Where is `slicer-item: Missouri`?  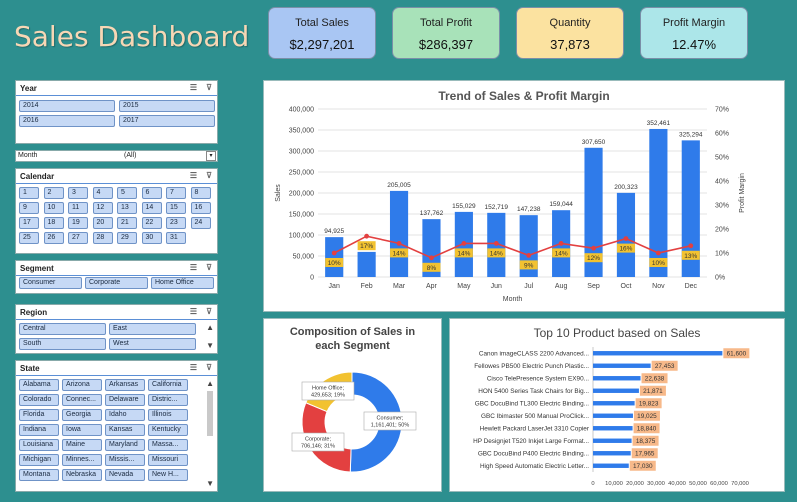
slicer-item: Missouri is located at coordinates (168, 460).